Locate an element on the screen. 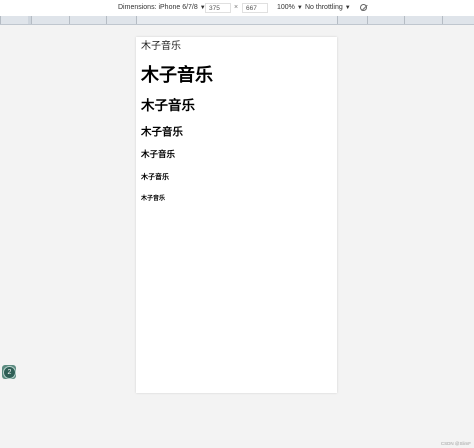 This screenshot has height=448, width=474. media-query-bar is located at coordinates (237, 20).